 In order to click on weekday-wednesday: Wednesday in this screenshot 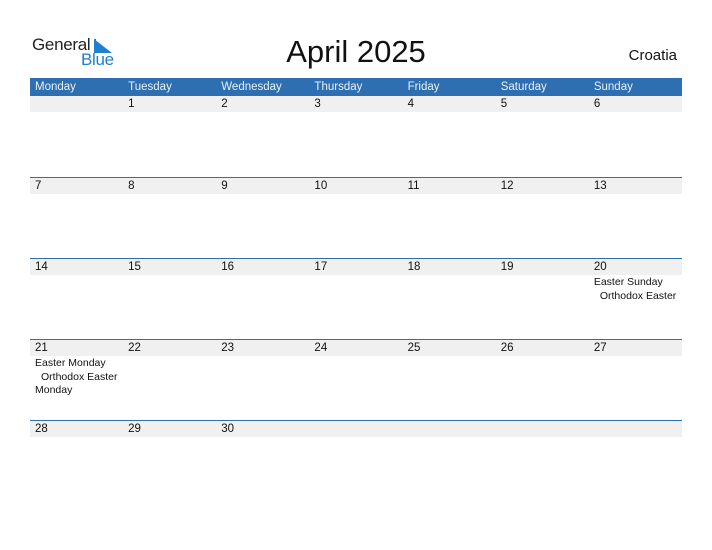, I will do `click(251, 87)`.